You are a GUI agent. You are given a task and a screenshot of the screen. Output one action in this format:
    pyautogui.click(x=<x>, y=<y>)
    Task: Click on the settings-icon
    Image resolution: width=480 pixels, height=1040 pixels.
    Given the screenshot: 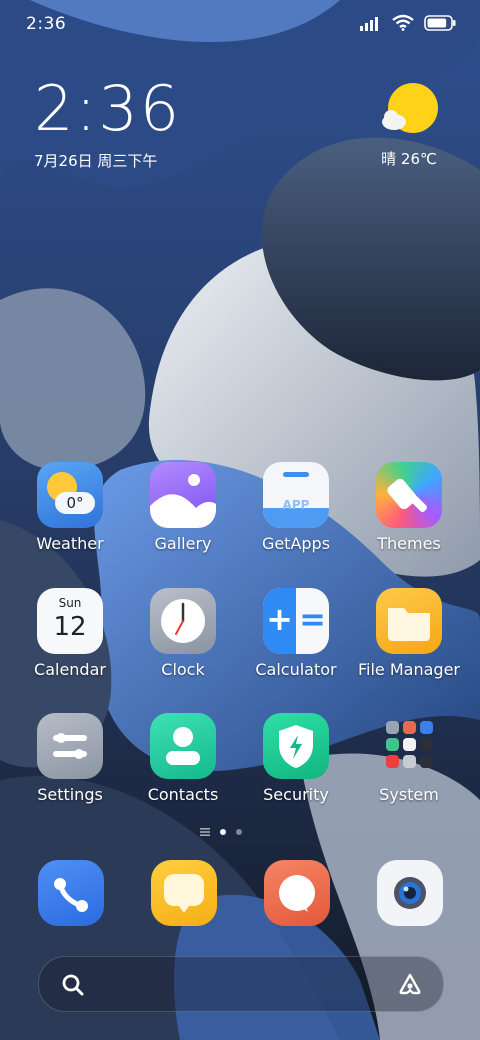 What is the action you would take?
    pyautogui.click(x=70, y=746)
    